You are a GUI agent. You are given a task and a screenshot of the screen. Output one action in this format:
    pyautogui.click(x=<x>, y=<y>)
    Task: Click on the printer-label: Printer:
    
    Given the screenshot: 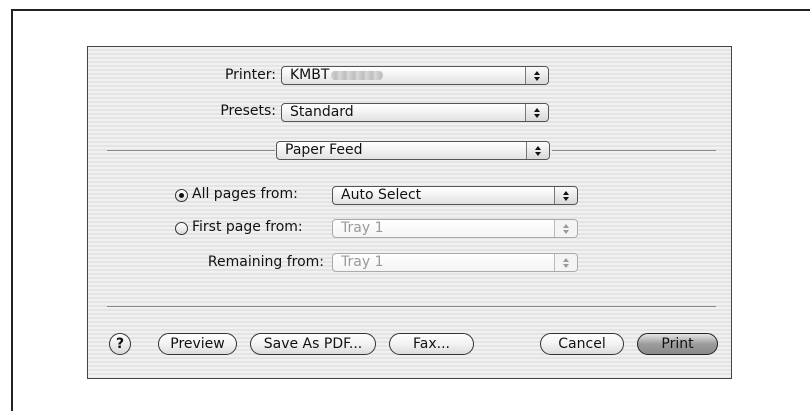 What is the action you would take?
    pyautogui.click(x=250, y=75)
    